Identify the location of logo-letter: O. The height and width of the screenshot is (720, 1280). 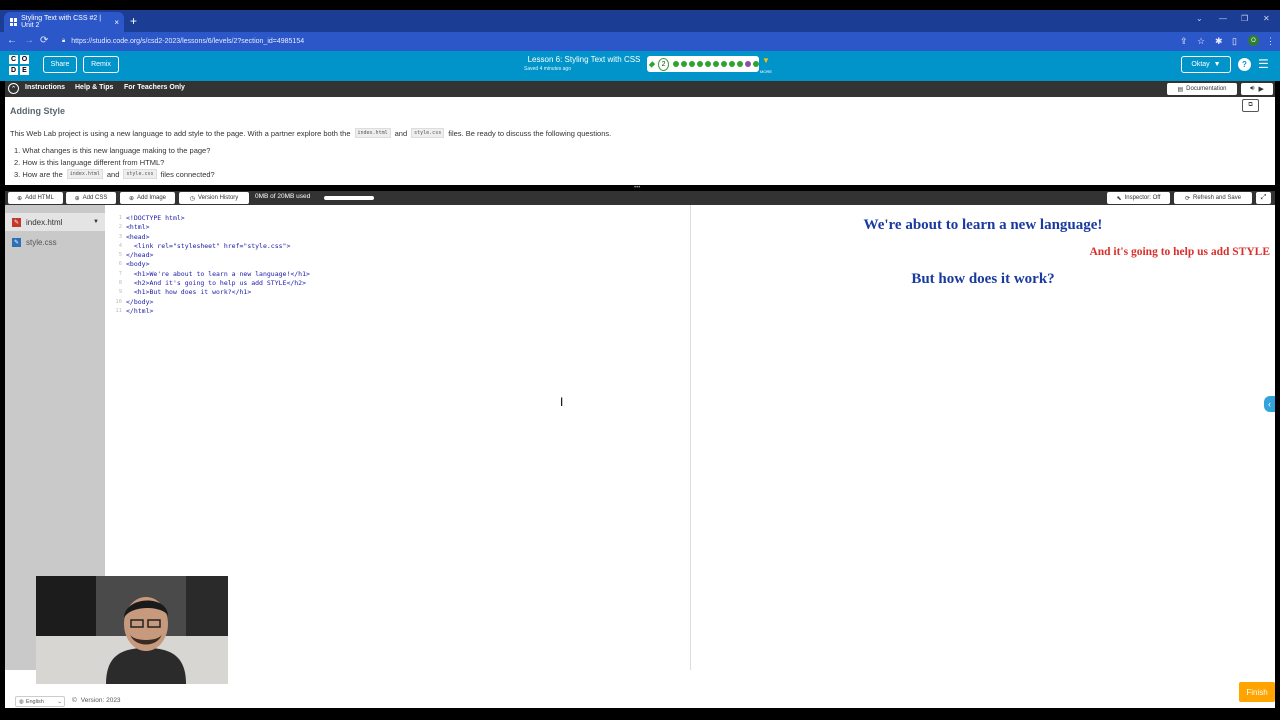
(24, 59).